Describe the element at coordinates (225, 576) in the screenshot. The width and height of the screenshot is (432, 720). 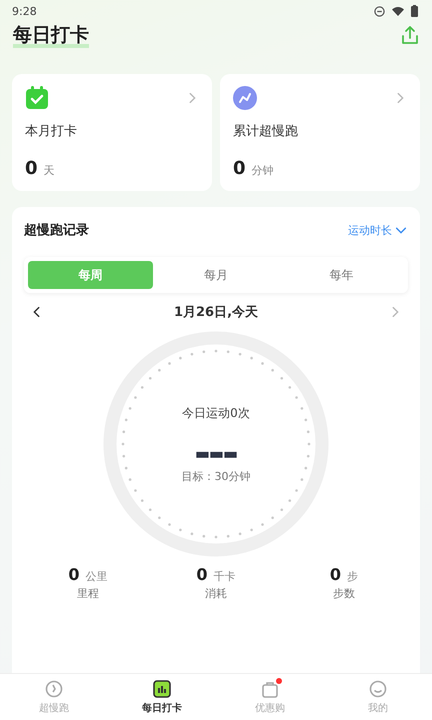
I see `stat-unit: 千卡` at that location.